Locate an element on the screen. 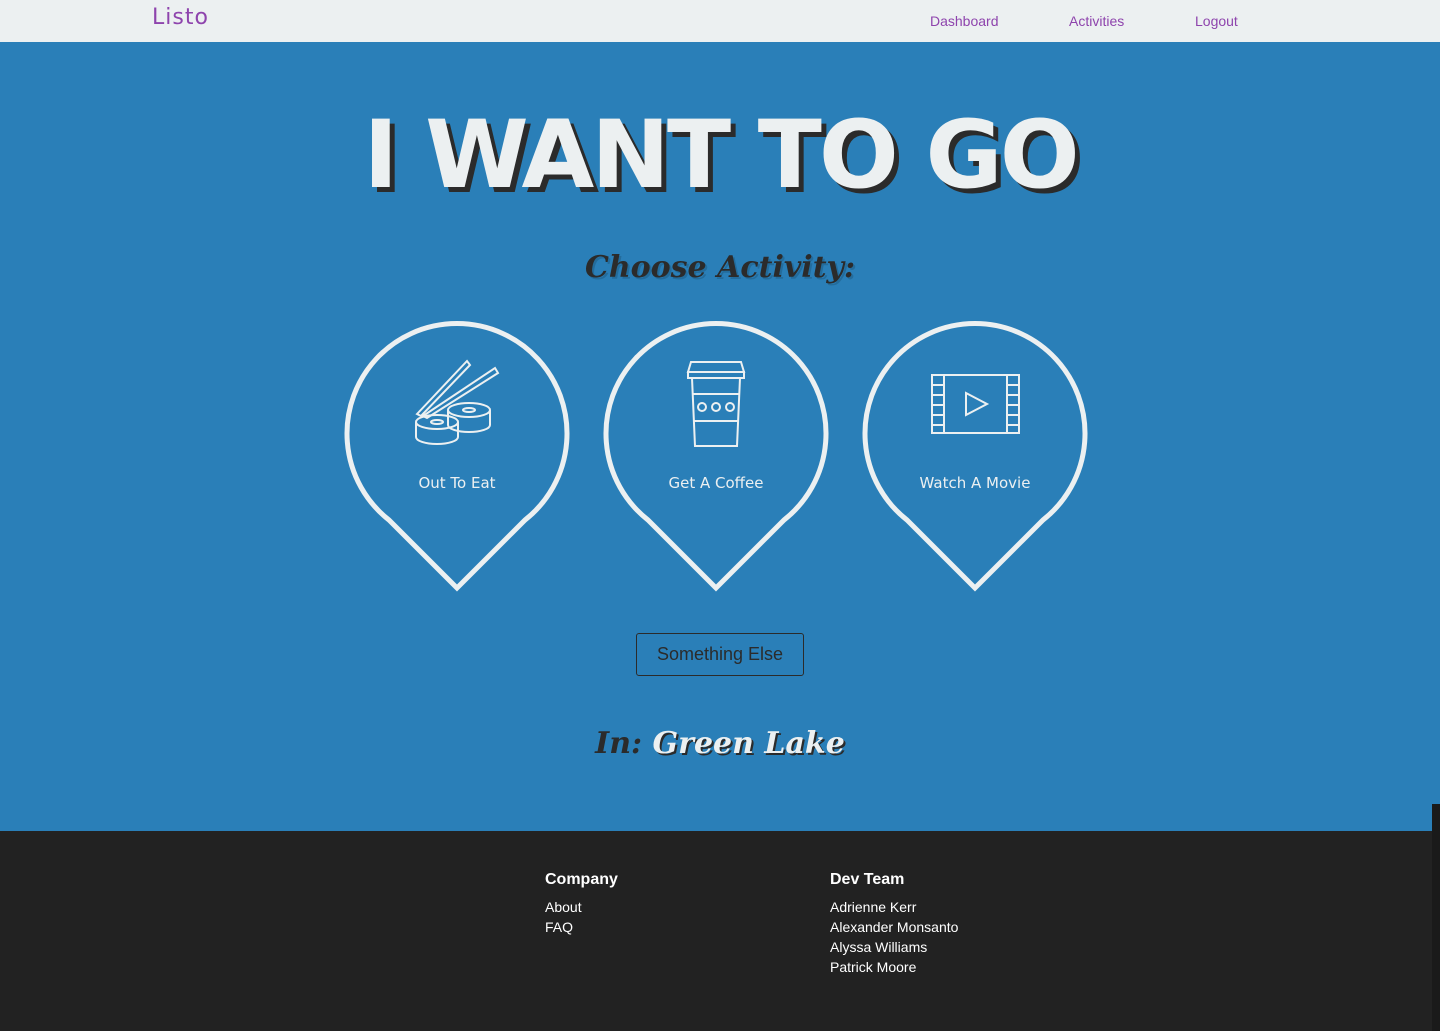  film-icon is located at coordinates (975, 404).